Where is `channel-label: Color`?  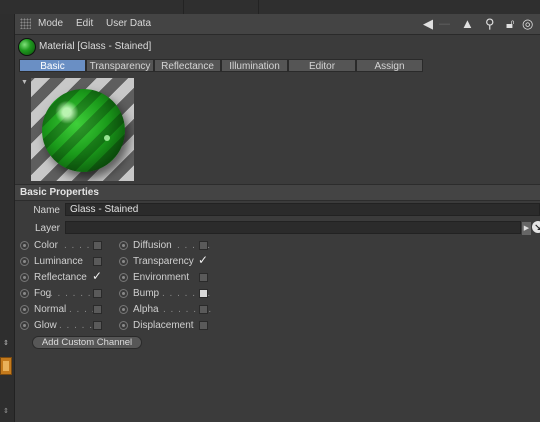
channel-label: Color is located at coordinates (46, 245).